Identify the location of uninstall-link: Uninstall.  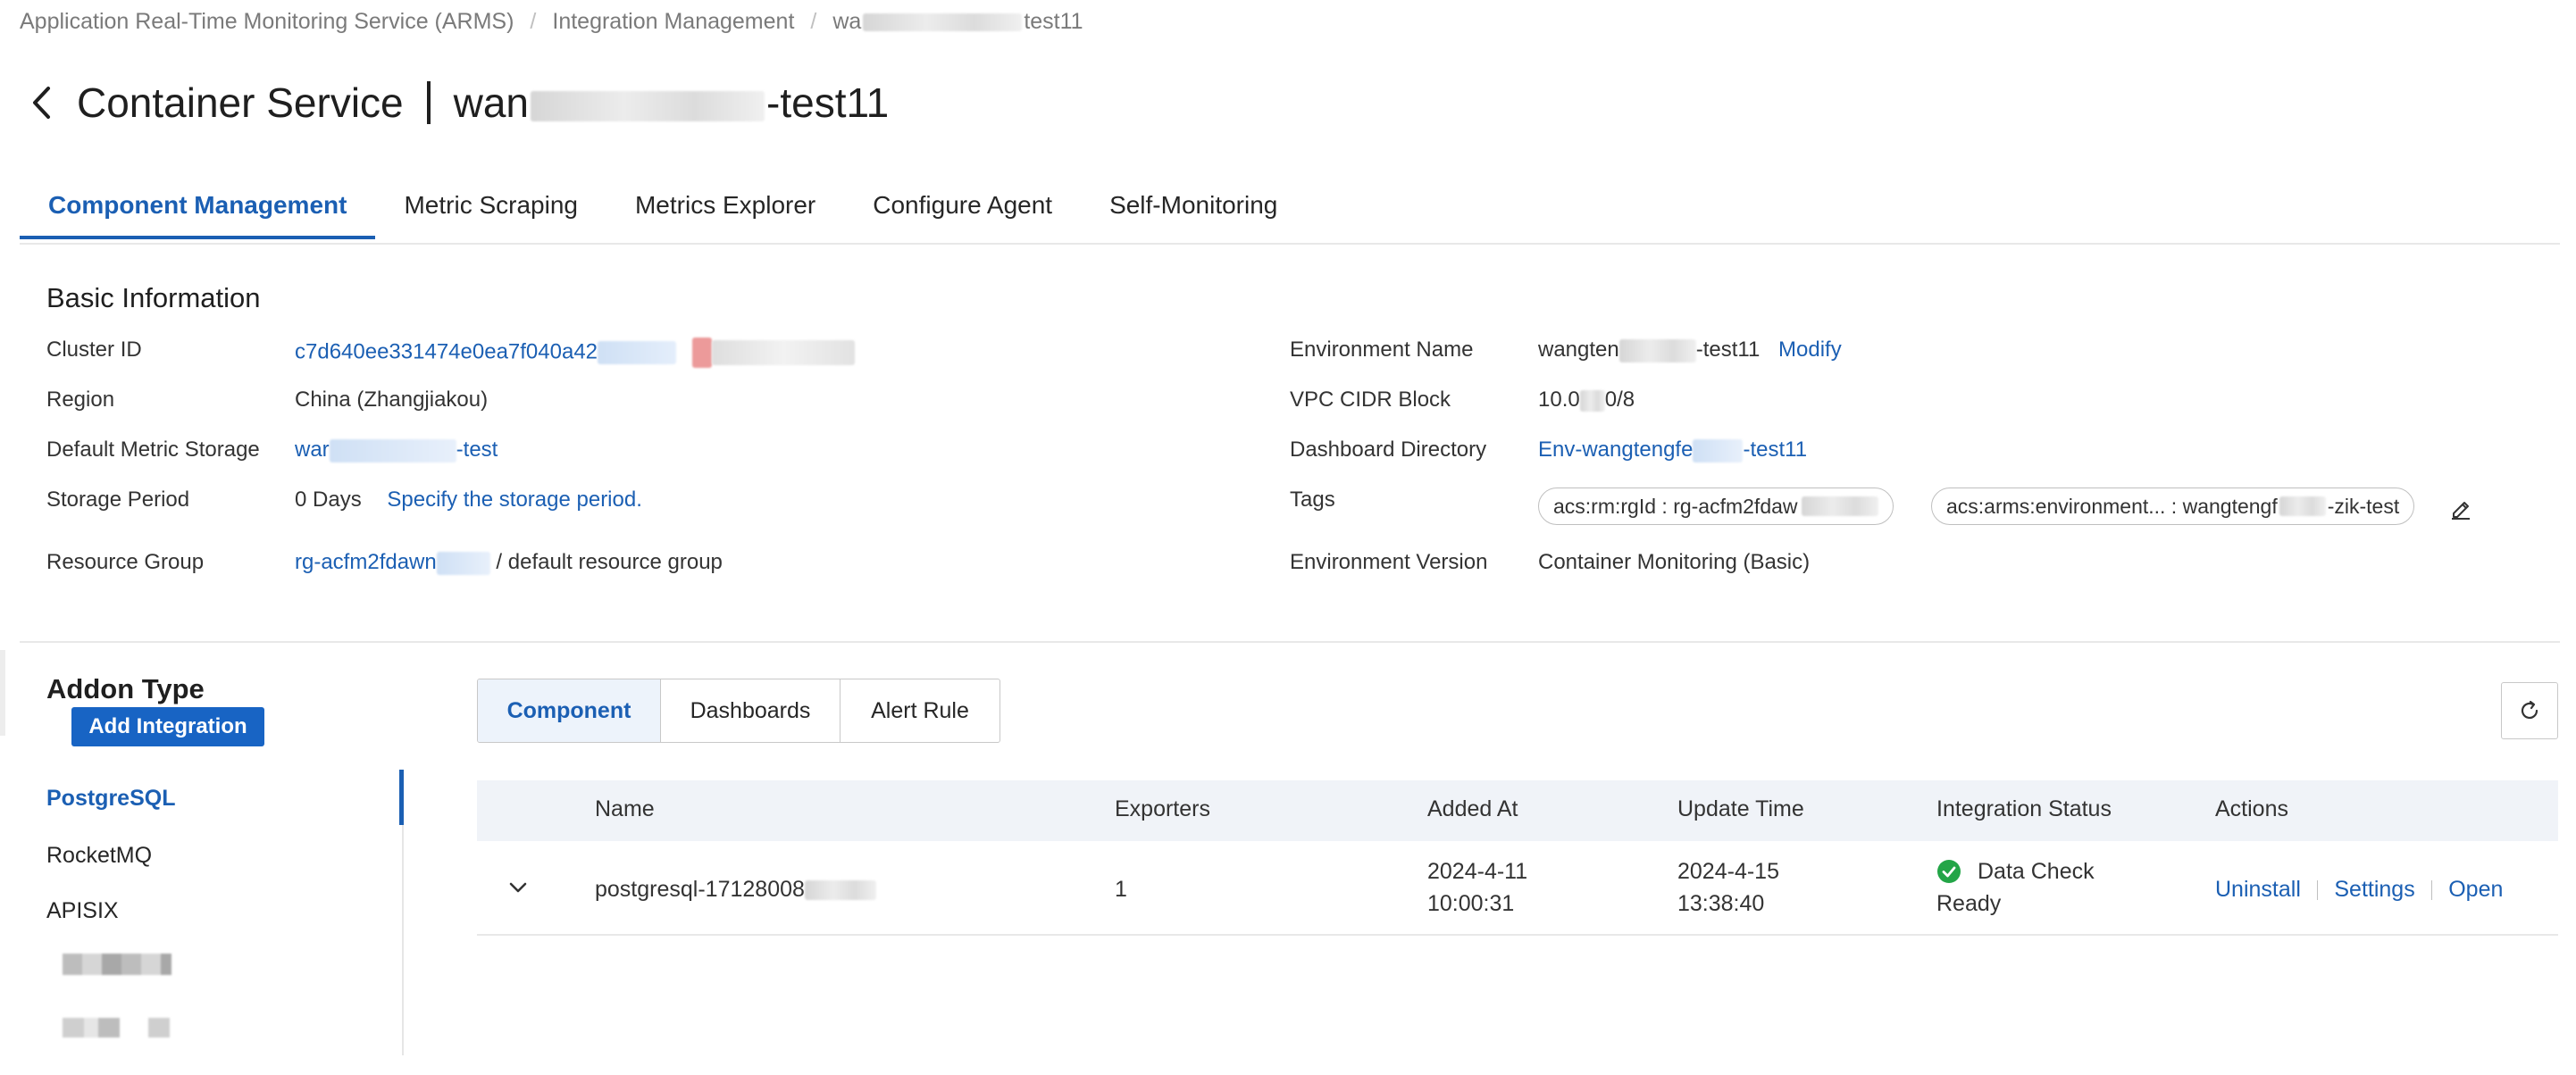
(2258, 890).